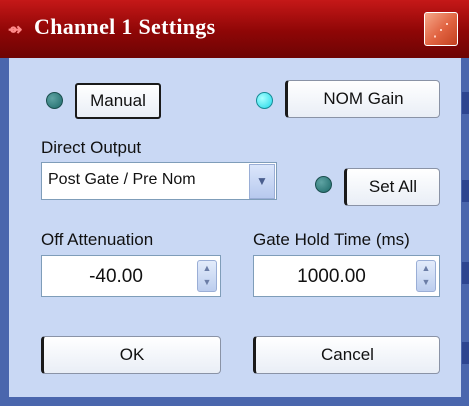 The image size is (469, 406). What do you see at coordinates (331, 276) in the screenshot?
I see `gate-hold-time-value: 1000.00` at bounding box center [331, 276].